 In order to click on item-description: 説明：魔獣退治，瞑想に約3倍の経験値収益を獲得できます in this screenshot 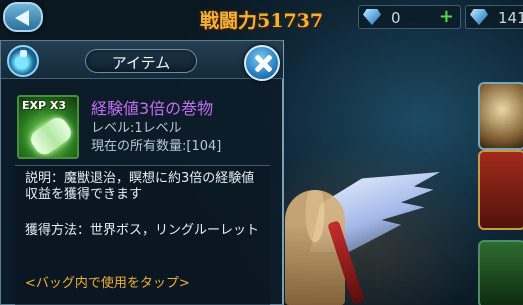, I will do `click(140, 186)`.